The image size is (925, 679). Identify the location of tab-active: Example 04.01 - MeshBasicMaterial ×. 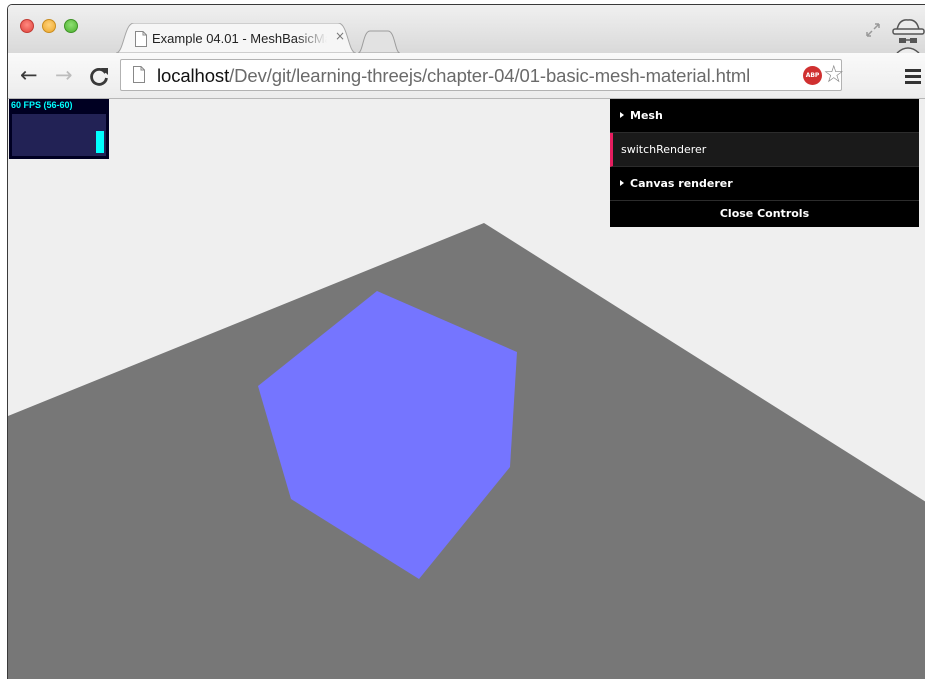
(236, 38).